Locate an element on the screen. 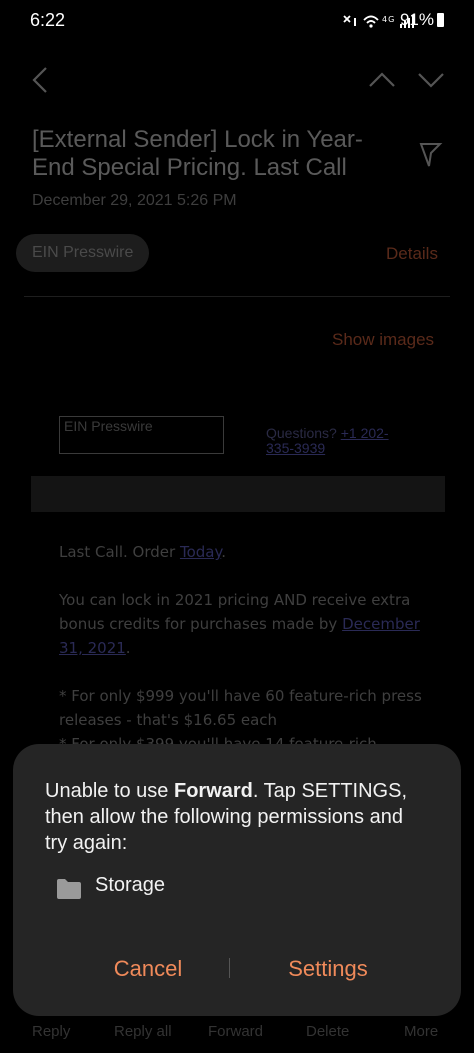  email-date: December 29, 2021 5:26 PM is located at coordinates (134, 200).